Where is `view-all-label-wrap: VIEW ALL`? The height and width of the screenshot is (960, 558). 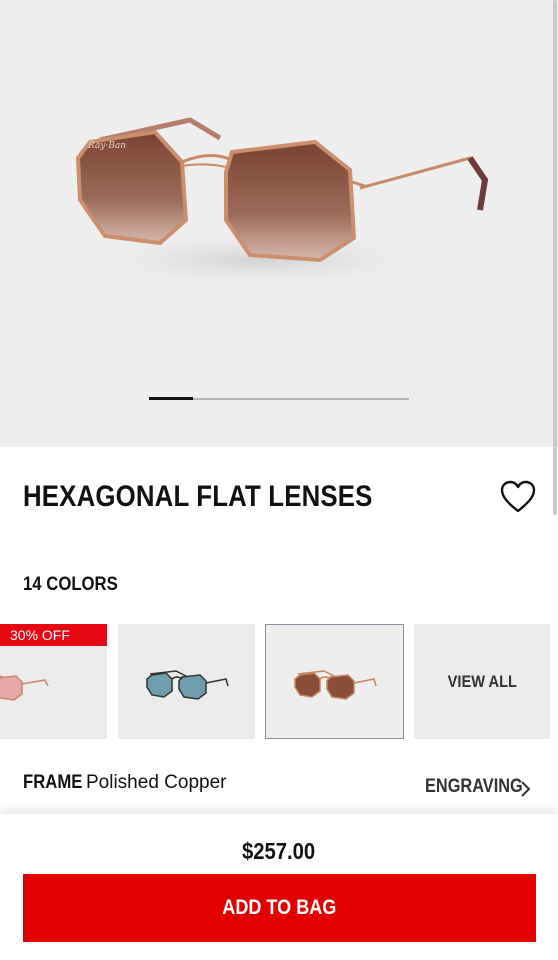
view-all-label-wrap: VIEW ALL is located at coordinates (482, 681).